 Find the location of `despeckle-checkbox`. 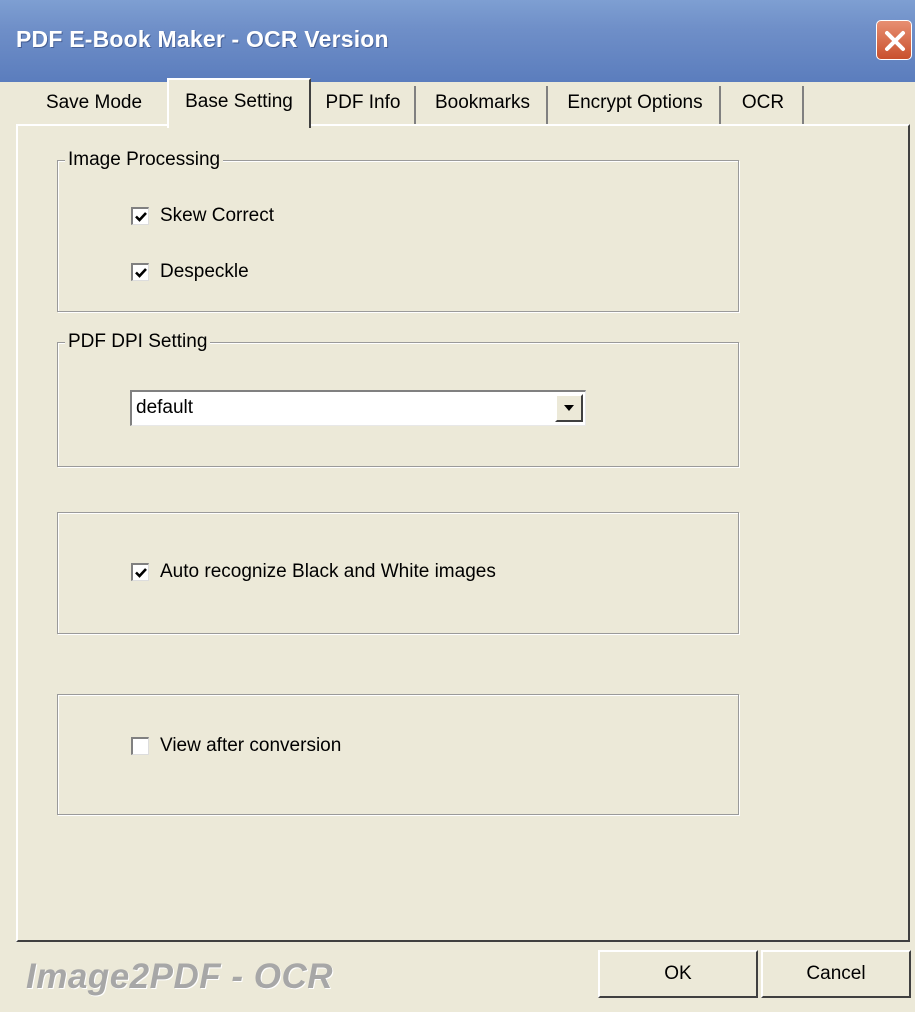

despeckle-checkbox is located at coordinates (140, 272).